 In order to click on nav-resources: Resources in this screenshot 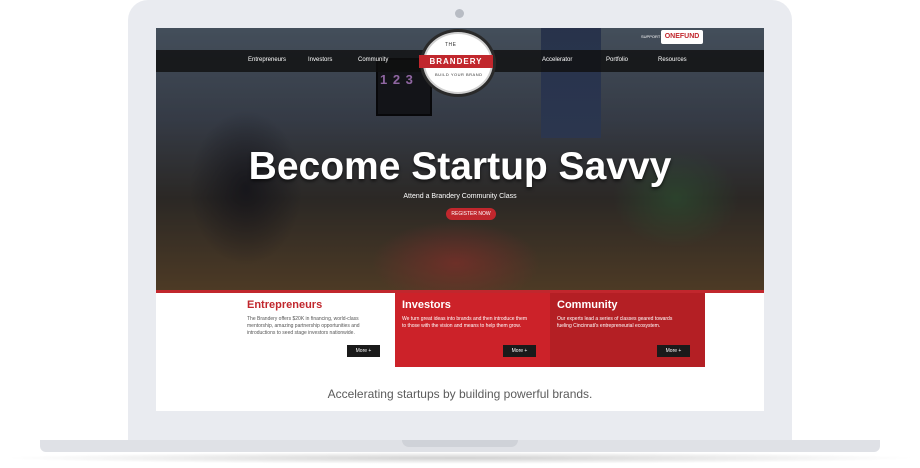, I will do `click(672, 60)`.